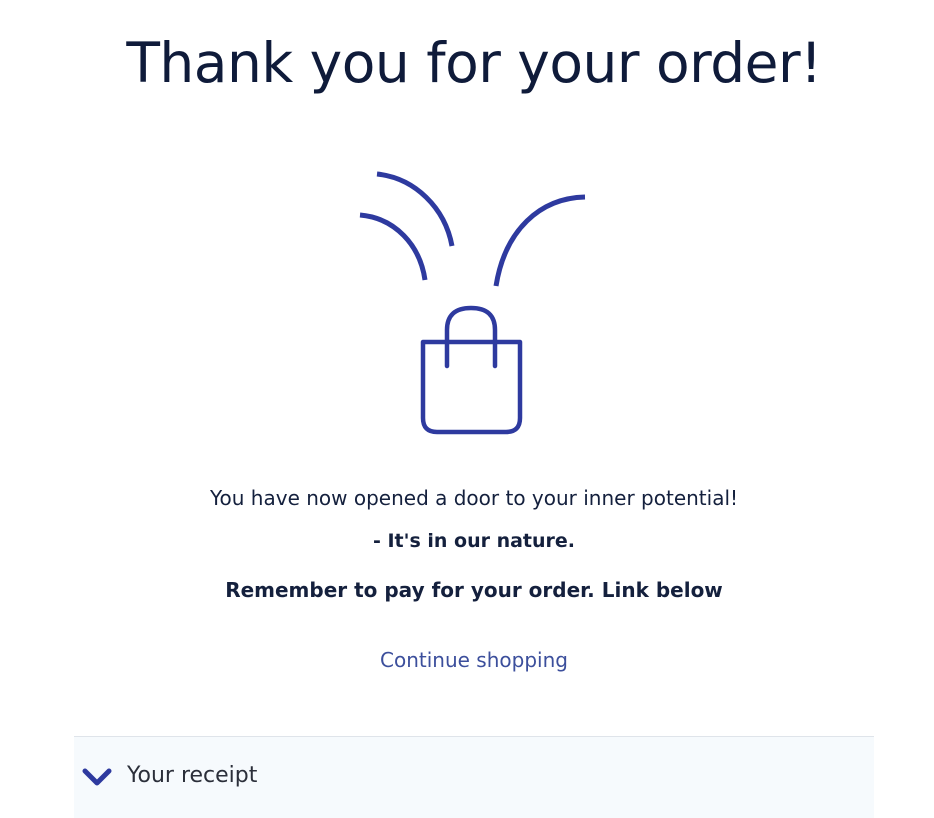 The height and width of the screenshot is (818, 934). I want to click on shopping-bag-icon, so click(472, 303).